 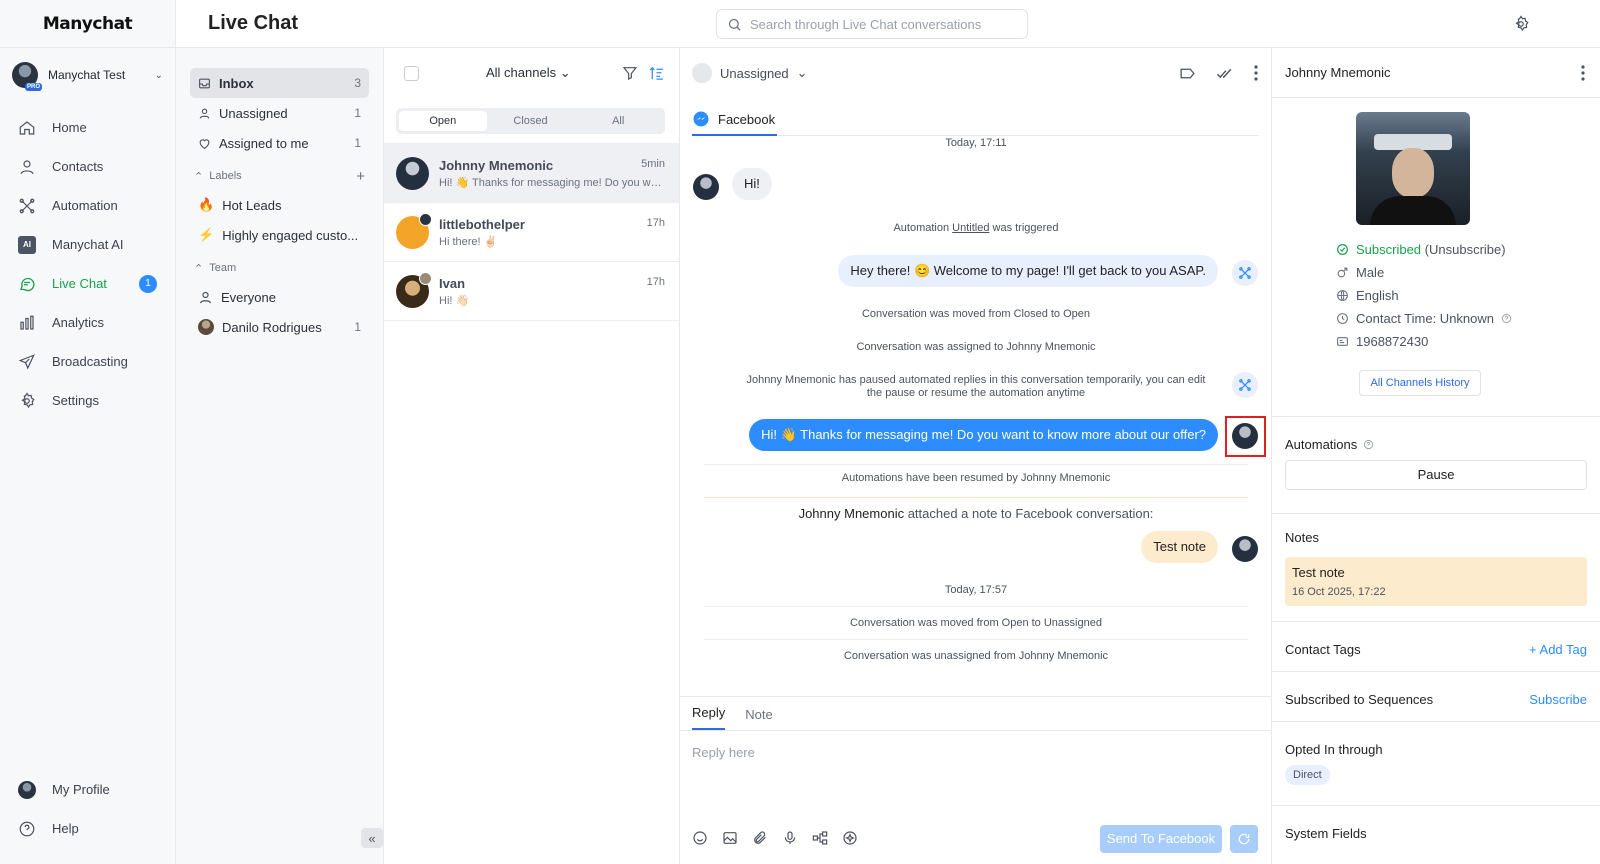 What do you see at coordinates (1342, 249) in the screenshot?
I see `check-circle-icon` at bounding box center [1342, 249].